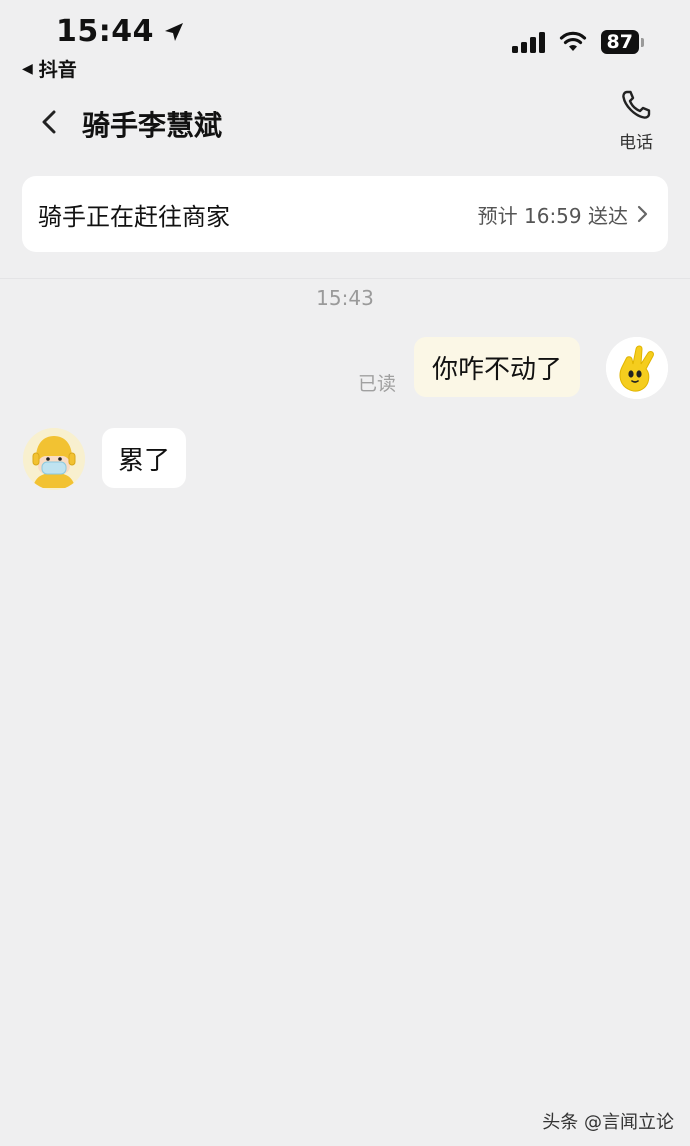  What do you see at coordinates (134, 216) in the screenshot?
I see `order-status-text: 骑手正在赶往商家` at bounding box center [134, 216].